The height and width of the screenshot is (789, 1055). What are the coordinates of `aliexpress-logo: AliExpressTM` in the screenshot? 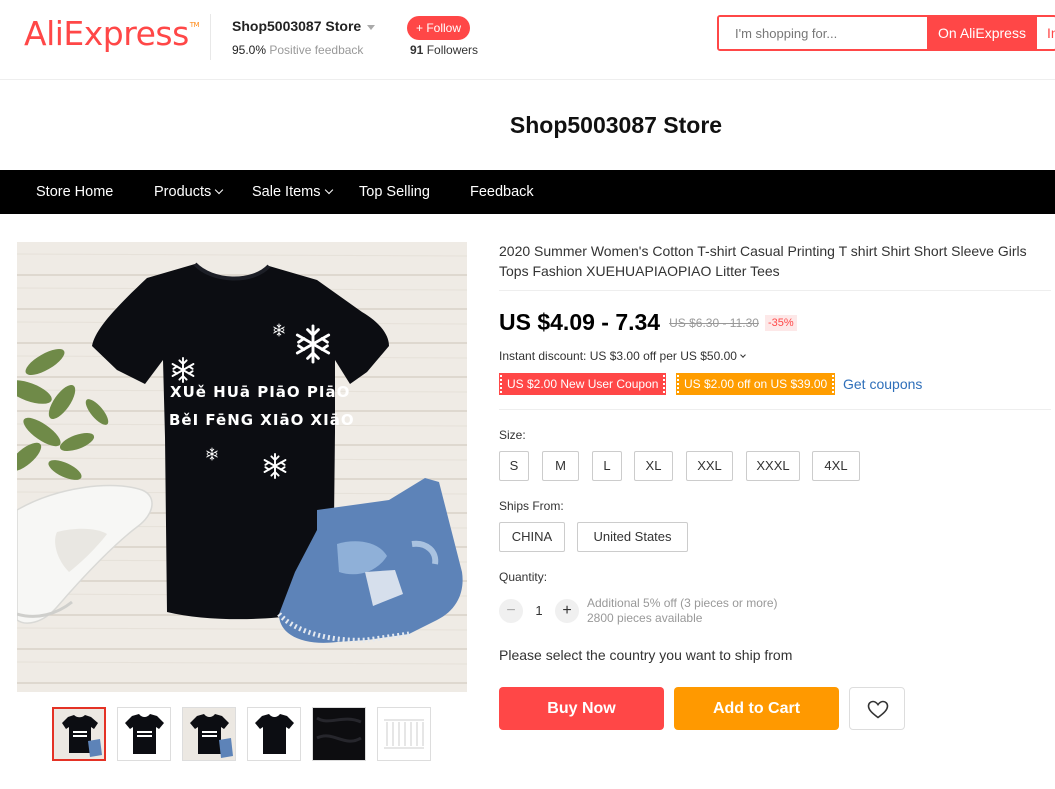 It's located at (112, 33).